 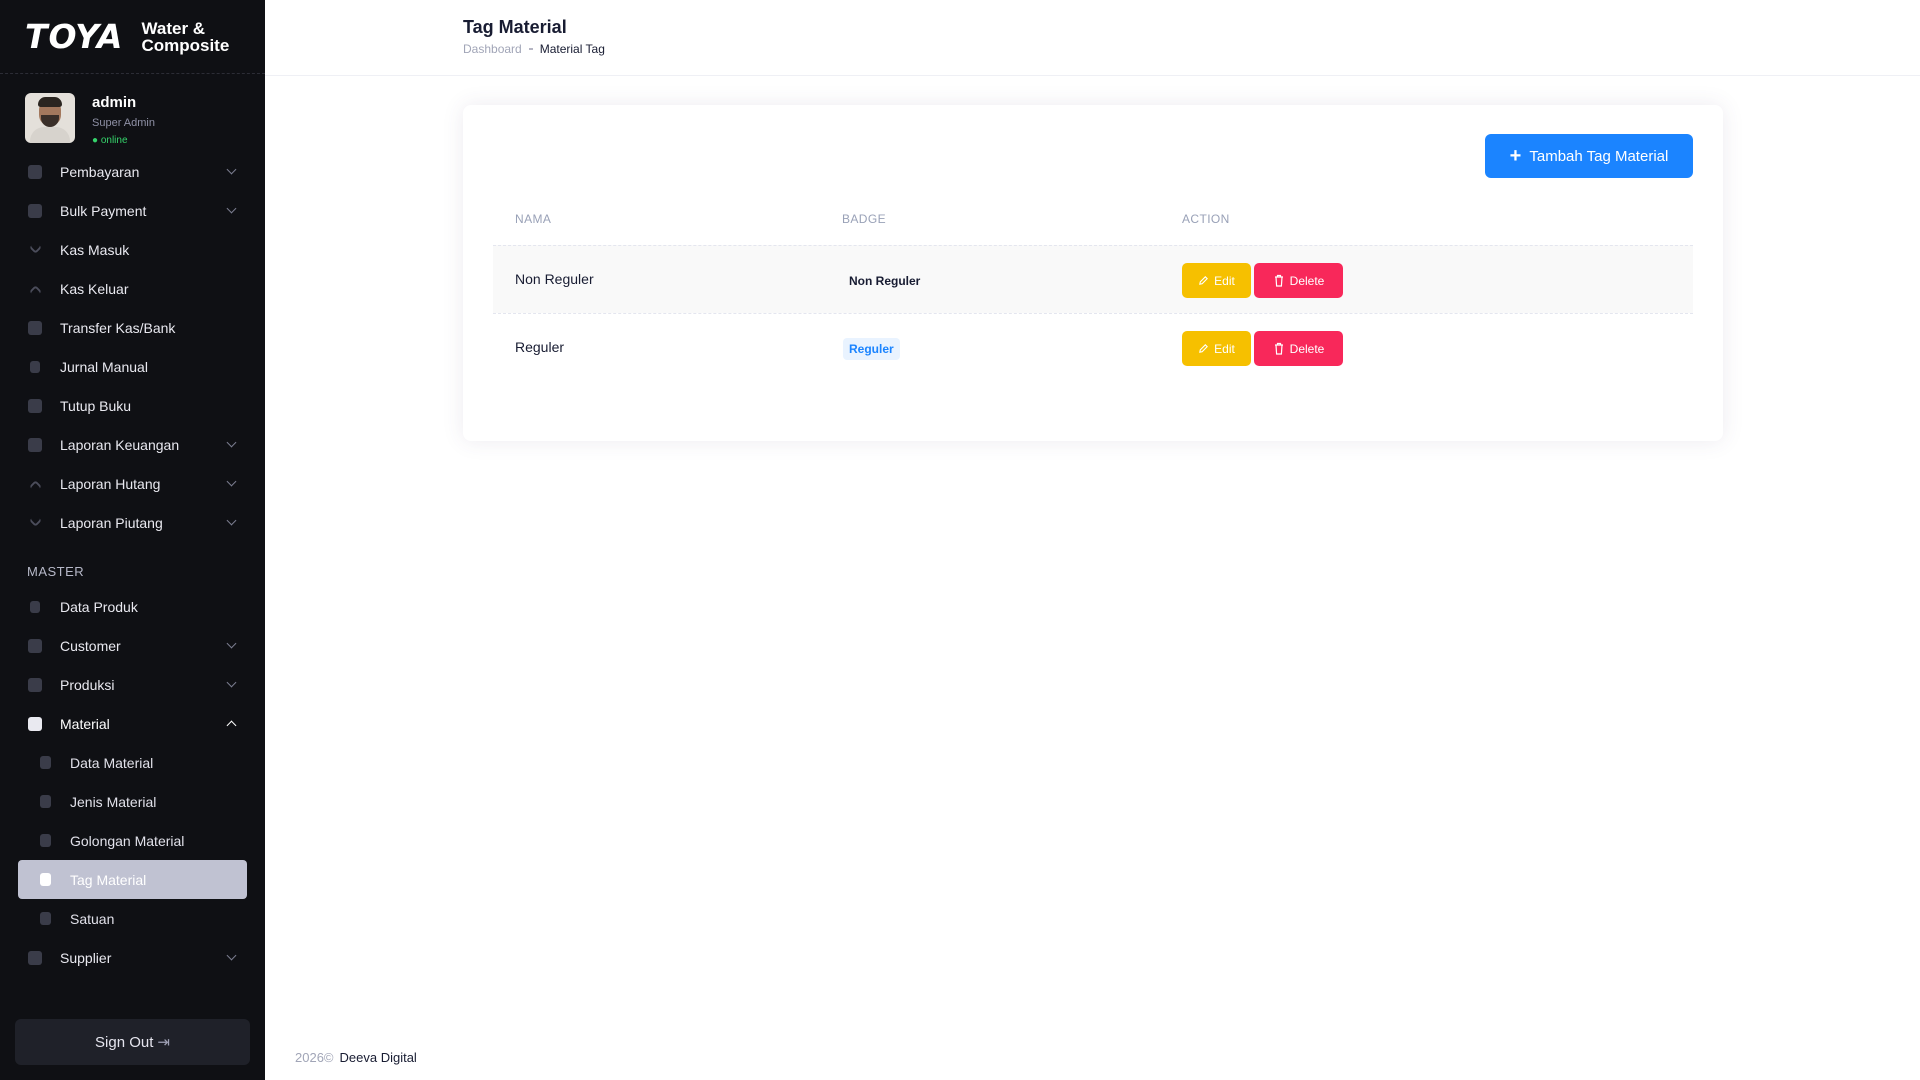 I want to click on trash-icon, so click(x=1279, y=348).